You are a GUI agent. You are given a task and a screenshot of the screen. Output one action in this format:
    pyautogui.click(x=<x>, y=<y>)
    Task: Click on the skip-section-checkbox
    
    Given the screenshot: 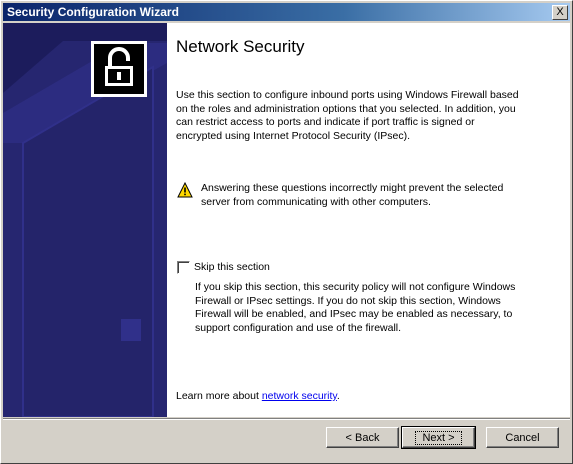 What is the action you would take?
    pyautogui.click(x=183, y=267)
    